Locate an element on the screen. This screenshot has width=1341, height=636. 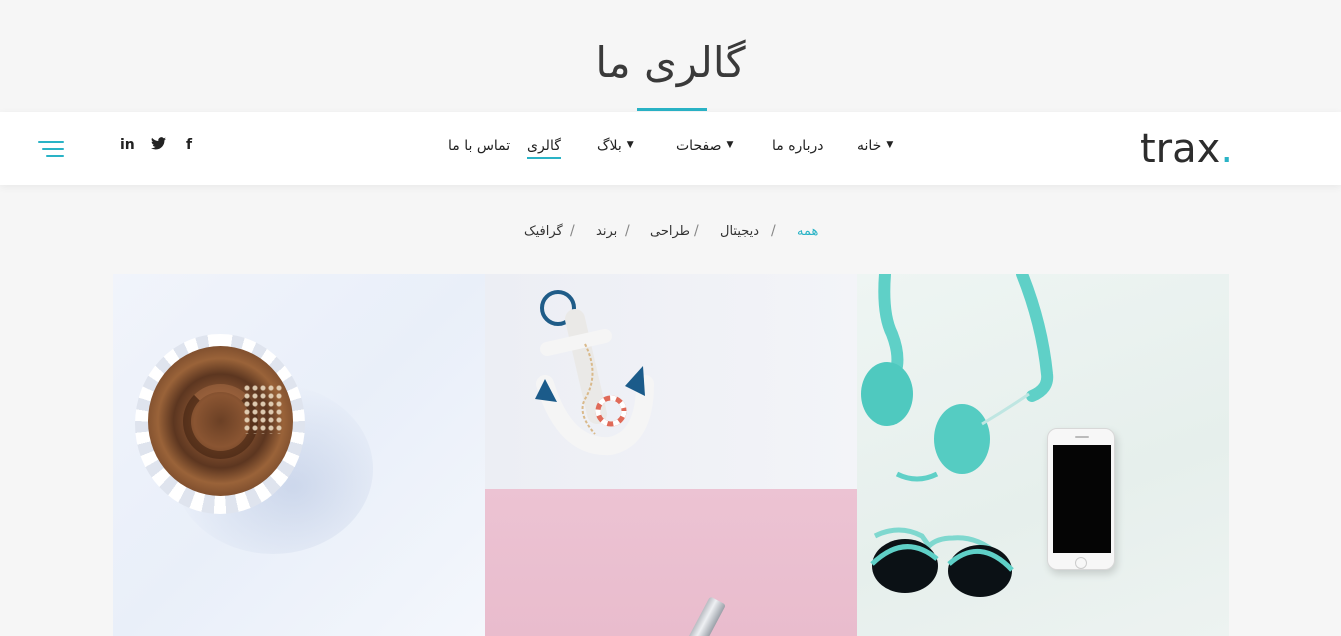
logo: trax. is located at coordinates (1186, 149).